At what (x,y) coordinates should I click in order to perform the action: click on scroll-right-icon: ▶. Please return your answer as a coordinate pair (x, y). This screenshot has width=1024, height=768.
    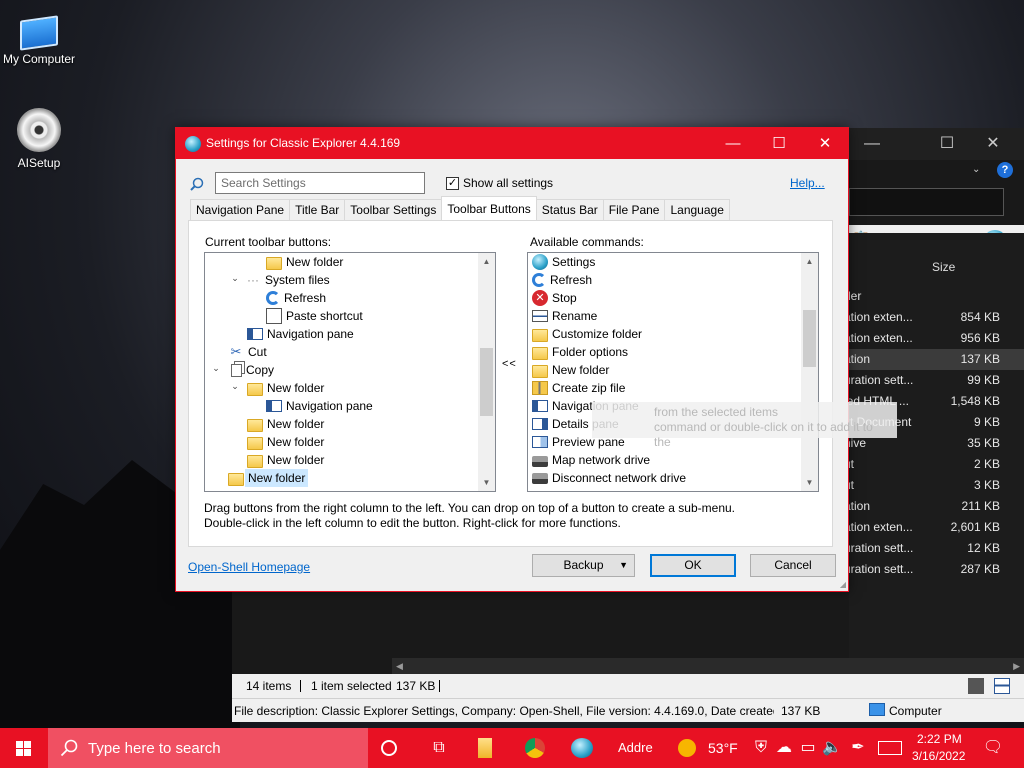
    Looking at the image, I should click on (1016, 666).